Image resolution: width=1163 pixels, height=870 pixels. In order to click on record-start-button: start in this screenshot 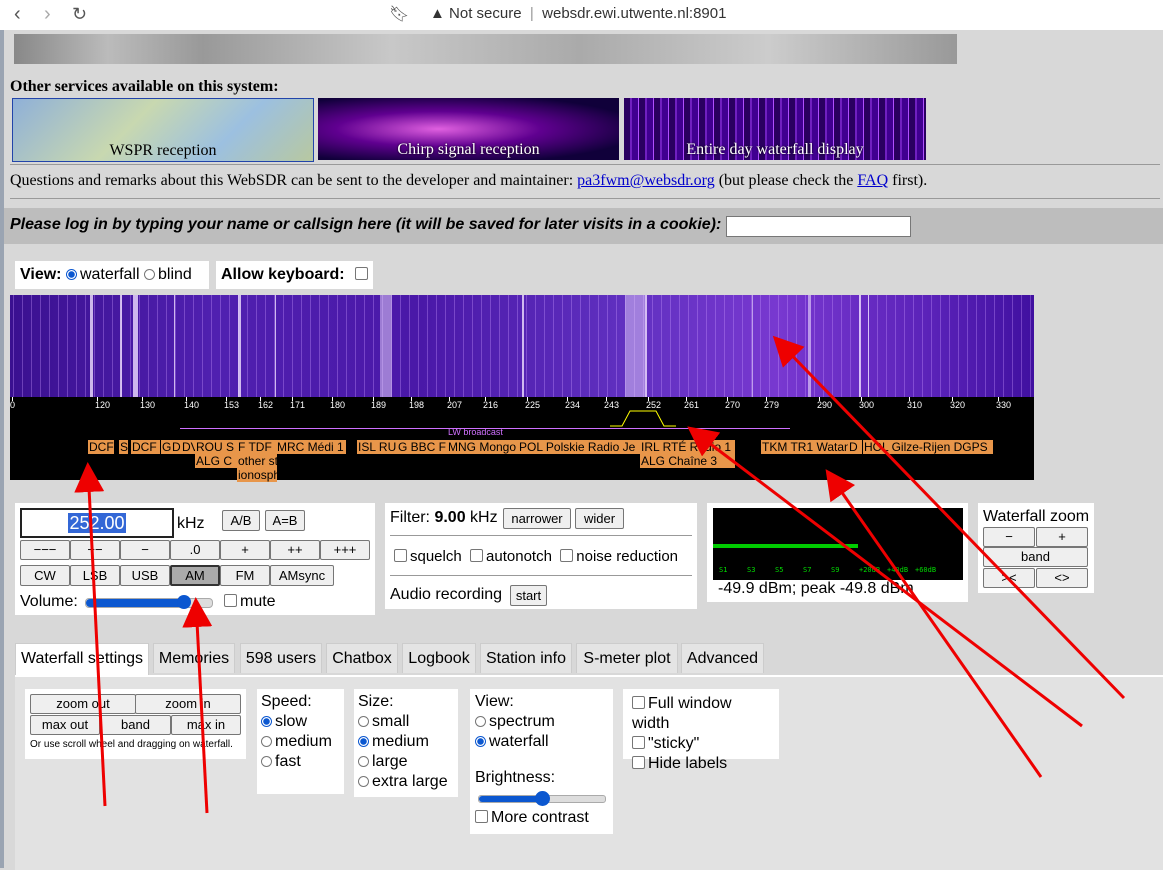, I will do `click(528, 595)`.